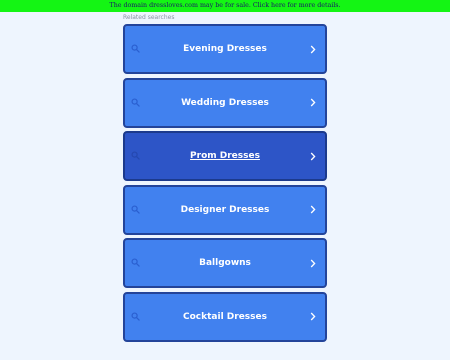  I want to click on related-search-prom-dresses: Prom Dresses, so click(225, 156).